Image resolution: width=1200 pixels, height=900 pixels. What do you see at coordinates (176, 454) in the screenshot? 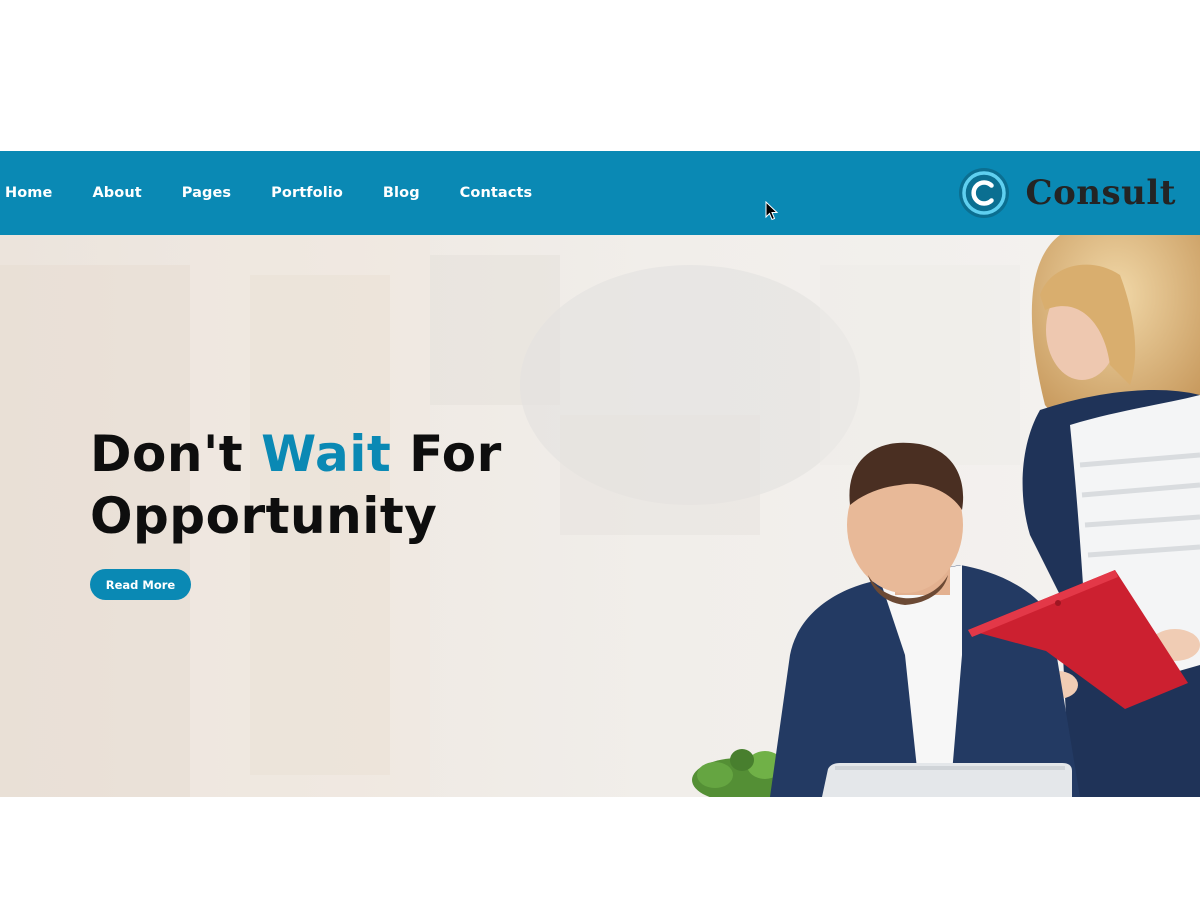
I see `hero-title-part1: Don't` at bounding box center [176, 454].